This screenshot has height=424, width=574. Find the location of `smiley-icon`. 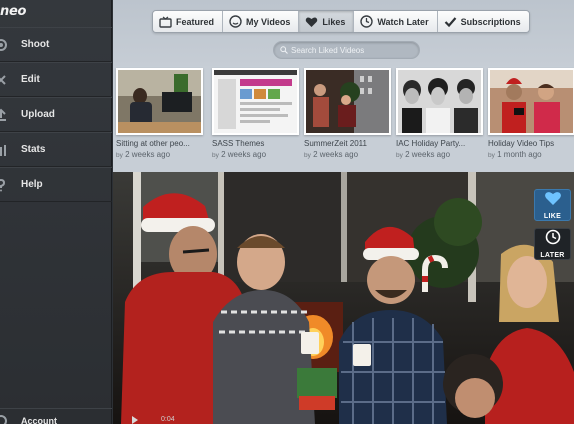

smiley-icon is located at coordinates (235, 21).